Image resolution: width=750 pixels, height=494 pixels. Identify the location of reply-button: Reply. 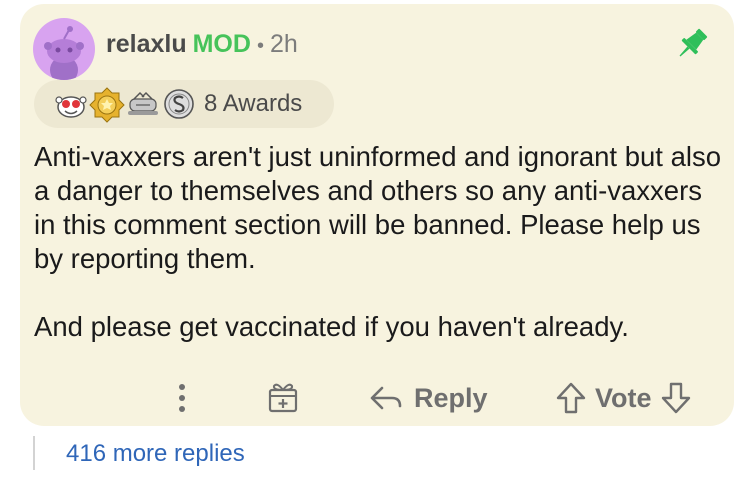
(428, 398).